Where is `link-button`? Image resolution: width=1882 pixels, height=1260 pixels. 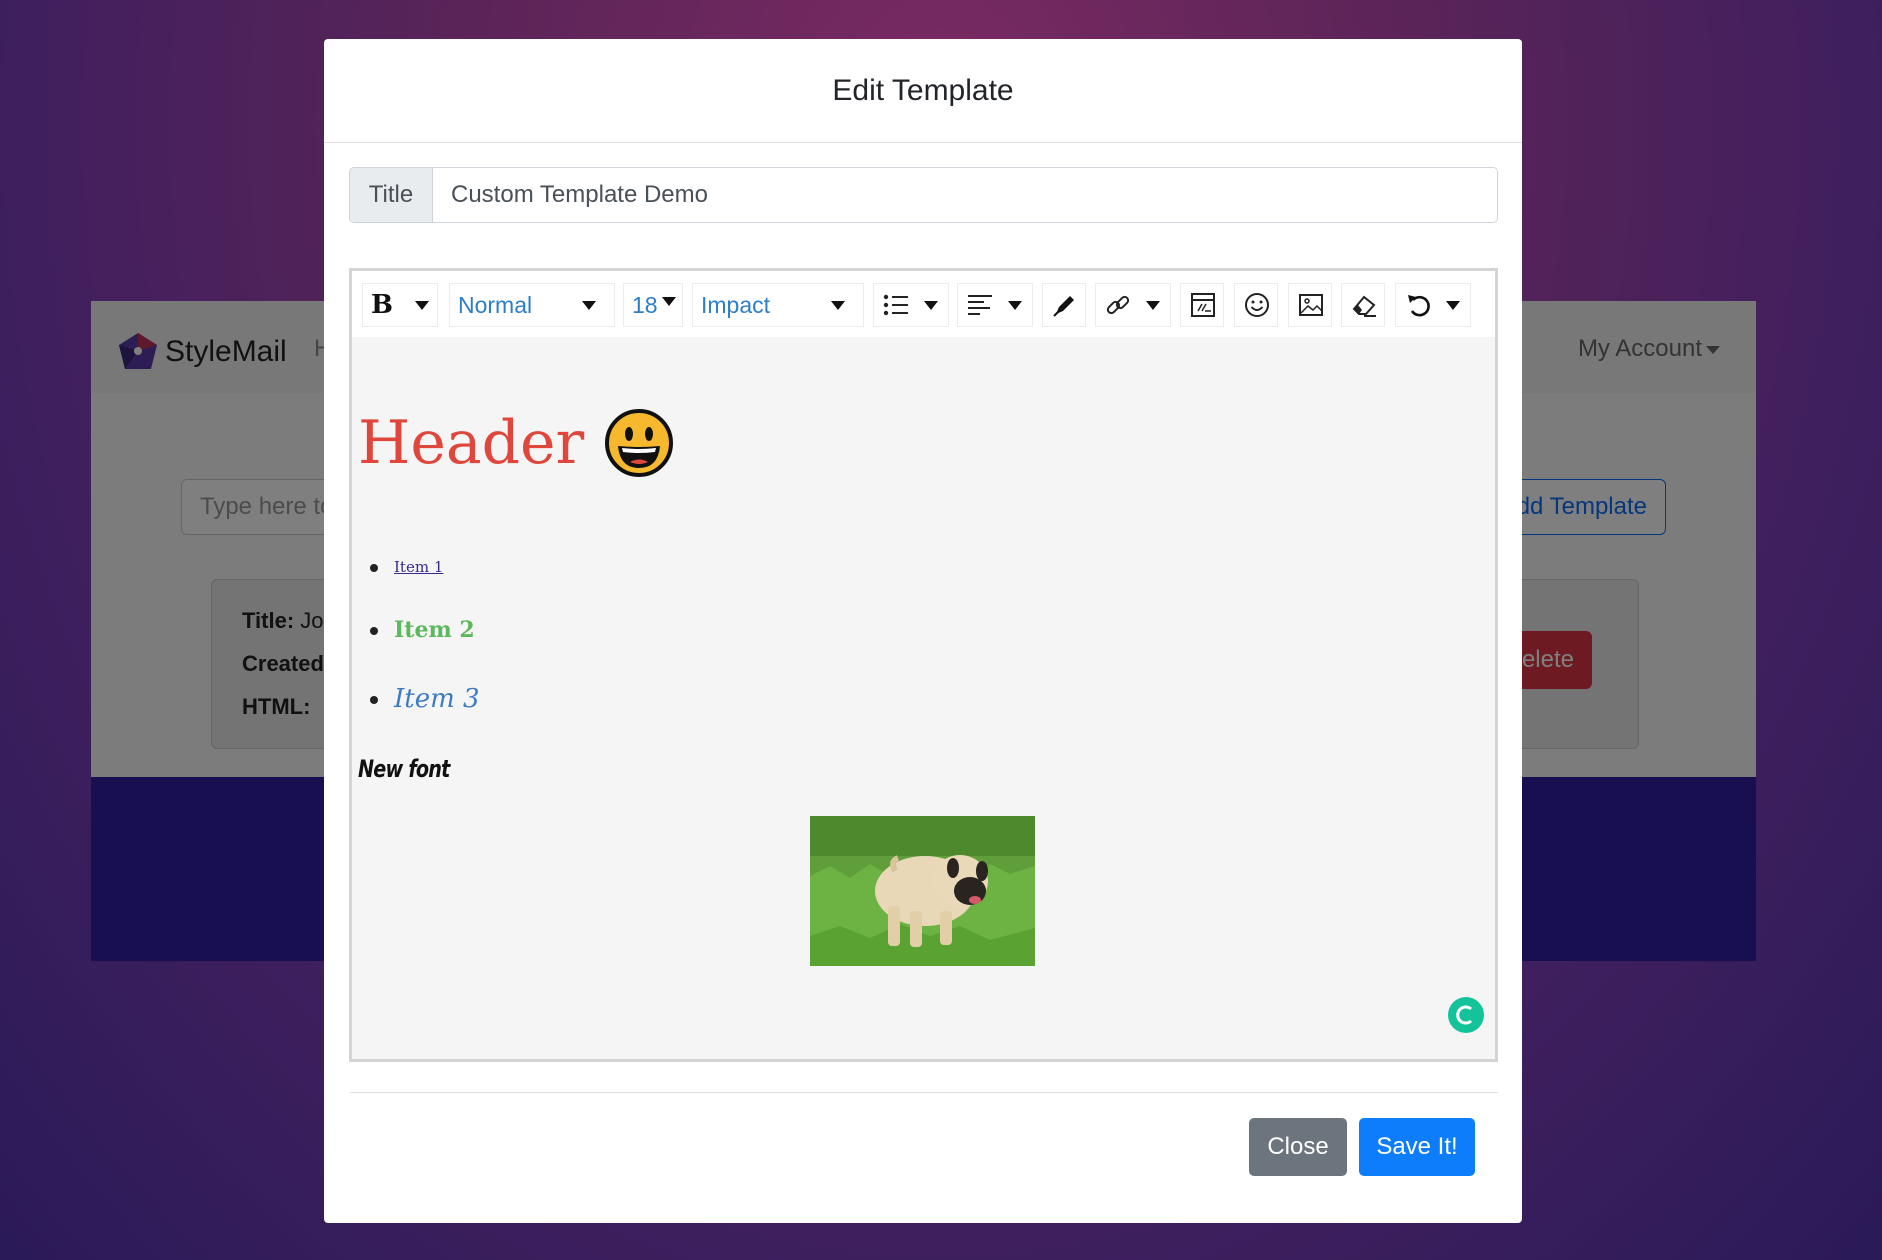
link-button is located at coordinates (1133, 305).